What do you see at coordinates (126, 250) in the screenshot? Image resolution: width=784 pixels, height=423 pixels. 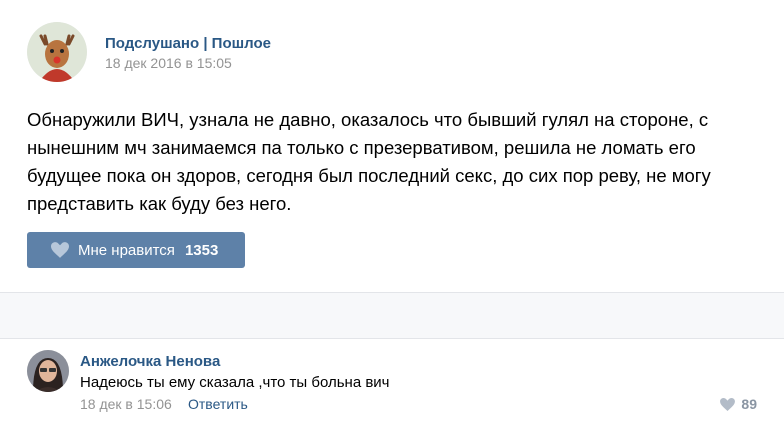 I see `like-label: Мне нравится` at bounding box center [126, 250].